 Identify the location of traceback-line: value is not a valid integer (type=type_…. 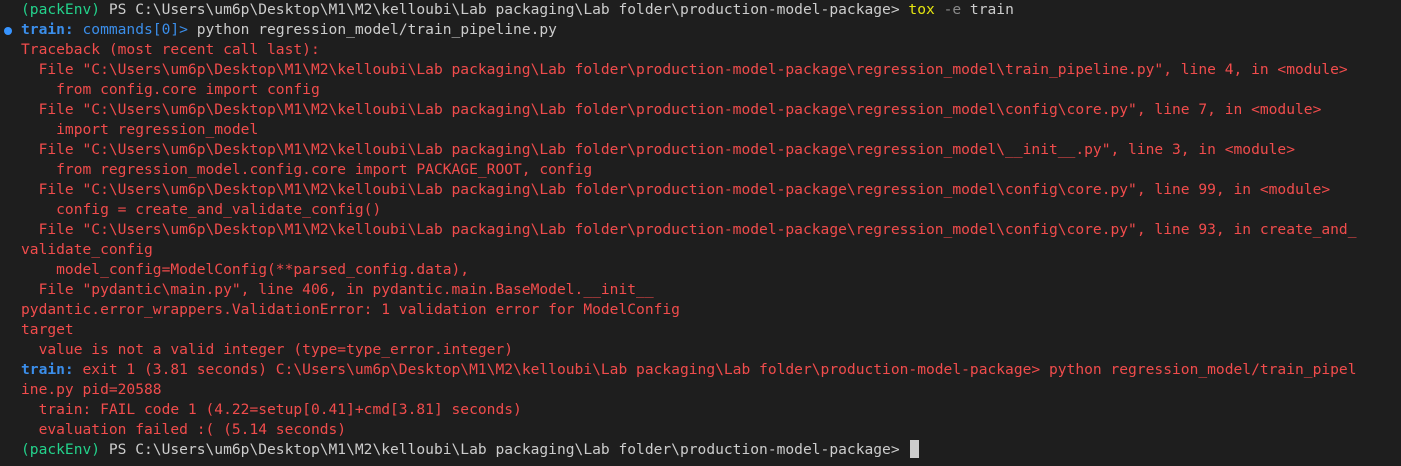
(267, 349).